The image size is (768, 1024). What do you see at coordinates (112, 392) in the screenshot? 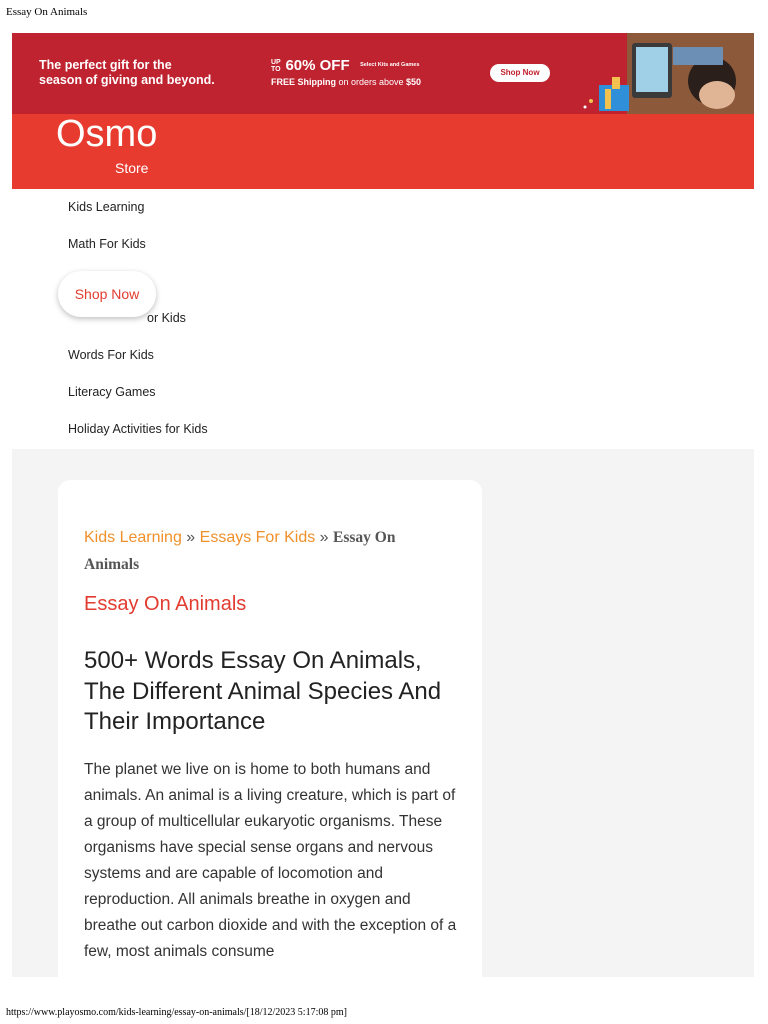
I see `nav-item-literacy-games: Literacy Games` at bounding box center [112, 392].